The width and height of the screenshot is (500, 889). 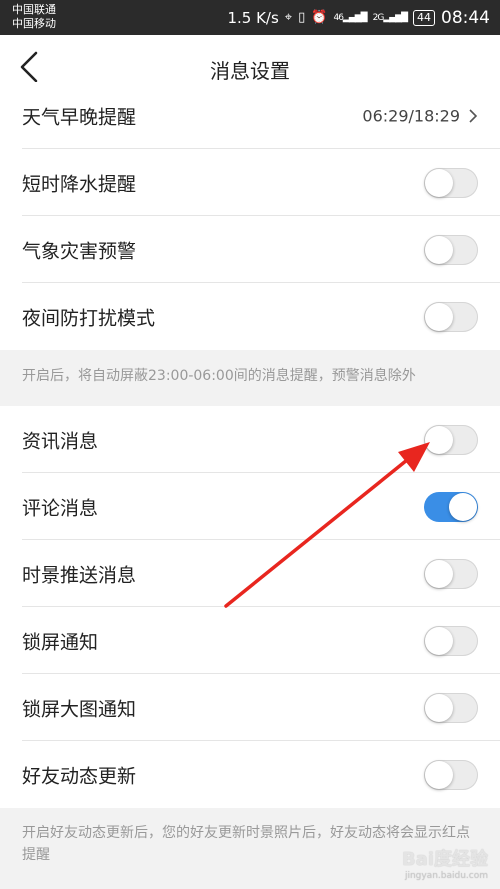 What do you see at coordinates (465, 17) in the screenshot?
I see `clock: 08:44` at bounding box center [465, 17].